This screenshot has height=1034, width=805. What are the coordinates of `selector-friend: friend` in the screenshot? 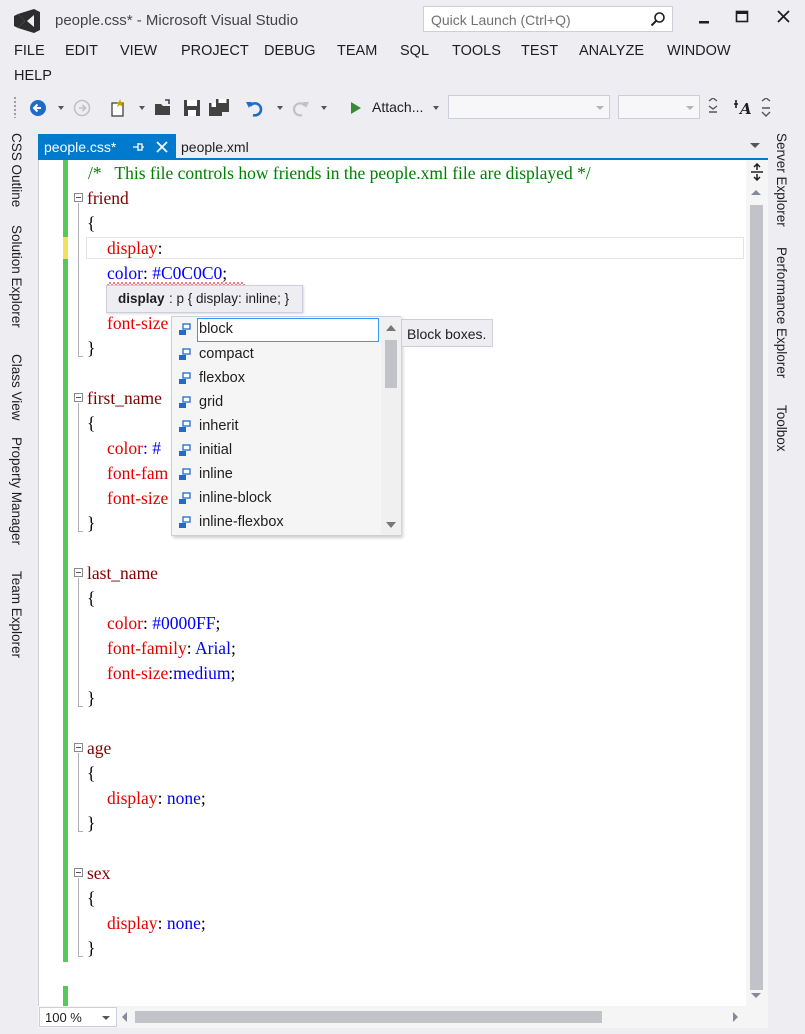 It's located at (108, 198).